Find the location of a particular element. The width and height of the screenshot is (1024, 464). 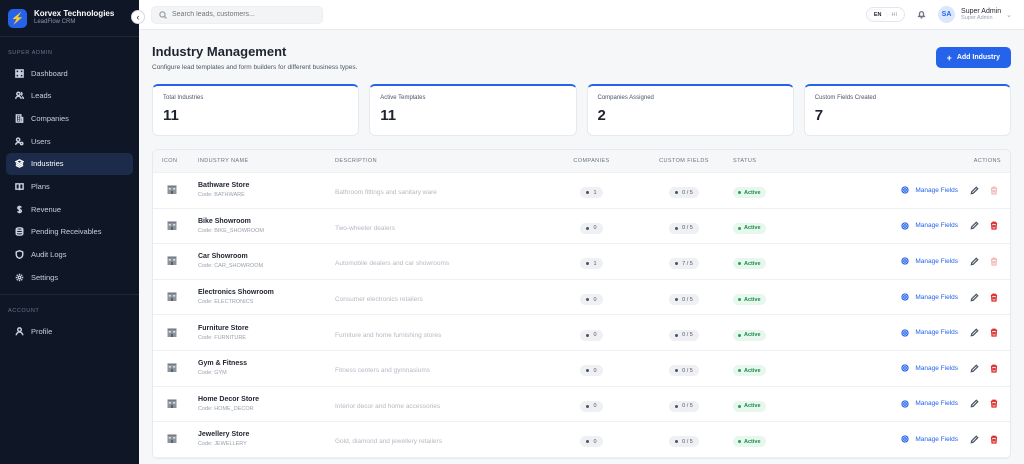

lang-hi: HI is located at coordinates (895, 15).